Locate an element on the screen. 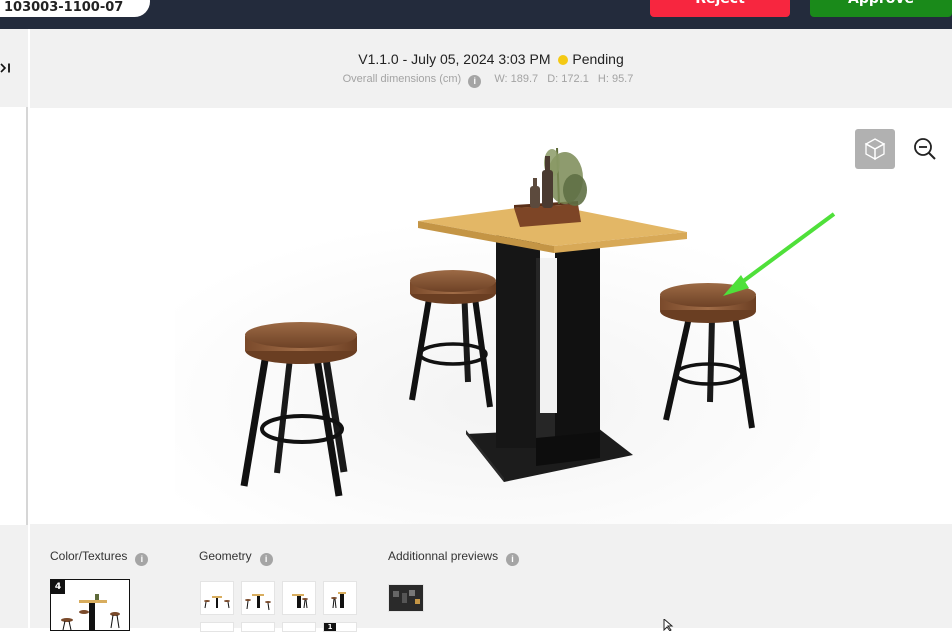 This screenshot has height=634, width=952. previews-section: Additionnal previews i is located at coordinates (458, 557).